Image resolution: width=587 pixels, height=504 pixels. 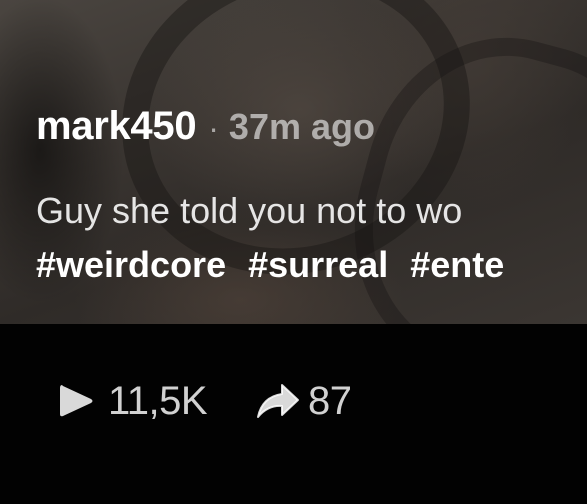 I want to click on hashtag-list: #weirdcore #surreal #ente, so click(x=276, y=265).